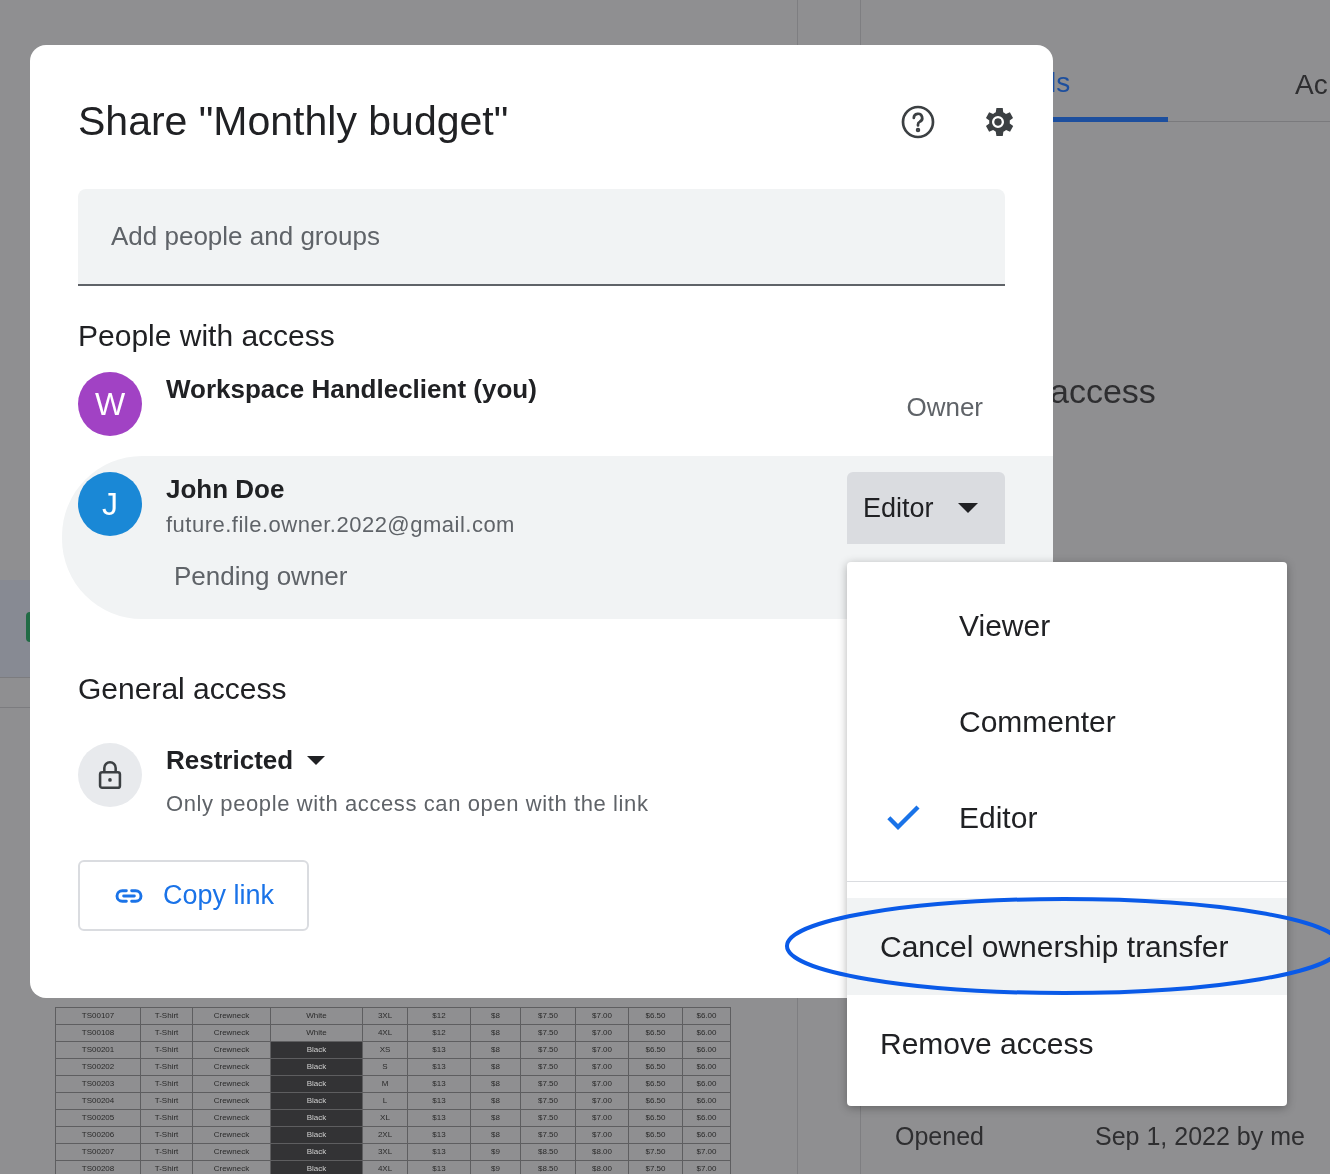 The height and width of the screenshot is (1174, 1330). Describe the element at coordinates (967, 508) in the screenshot. I see `caret-icon` at that location.